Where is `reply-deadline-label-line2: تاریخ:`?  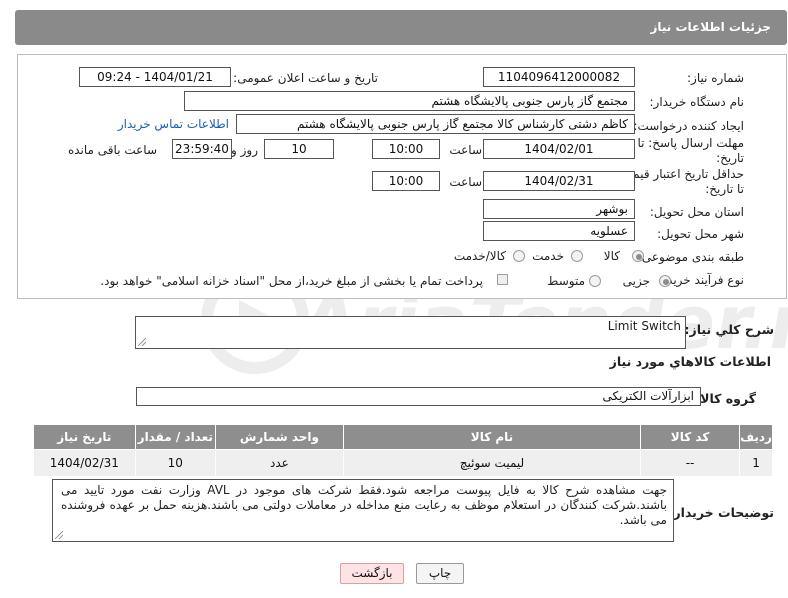
reply-deadline-label-line2: تاریخ: is located at coordinates (730, 158).